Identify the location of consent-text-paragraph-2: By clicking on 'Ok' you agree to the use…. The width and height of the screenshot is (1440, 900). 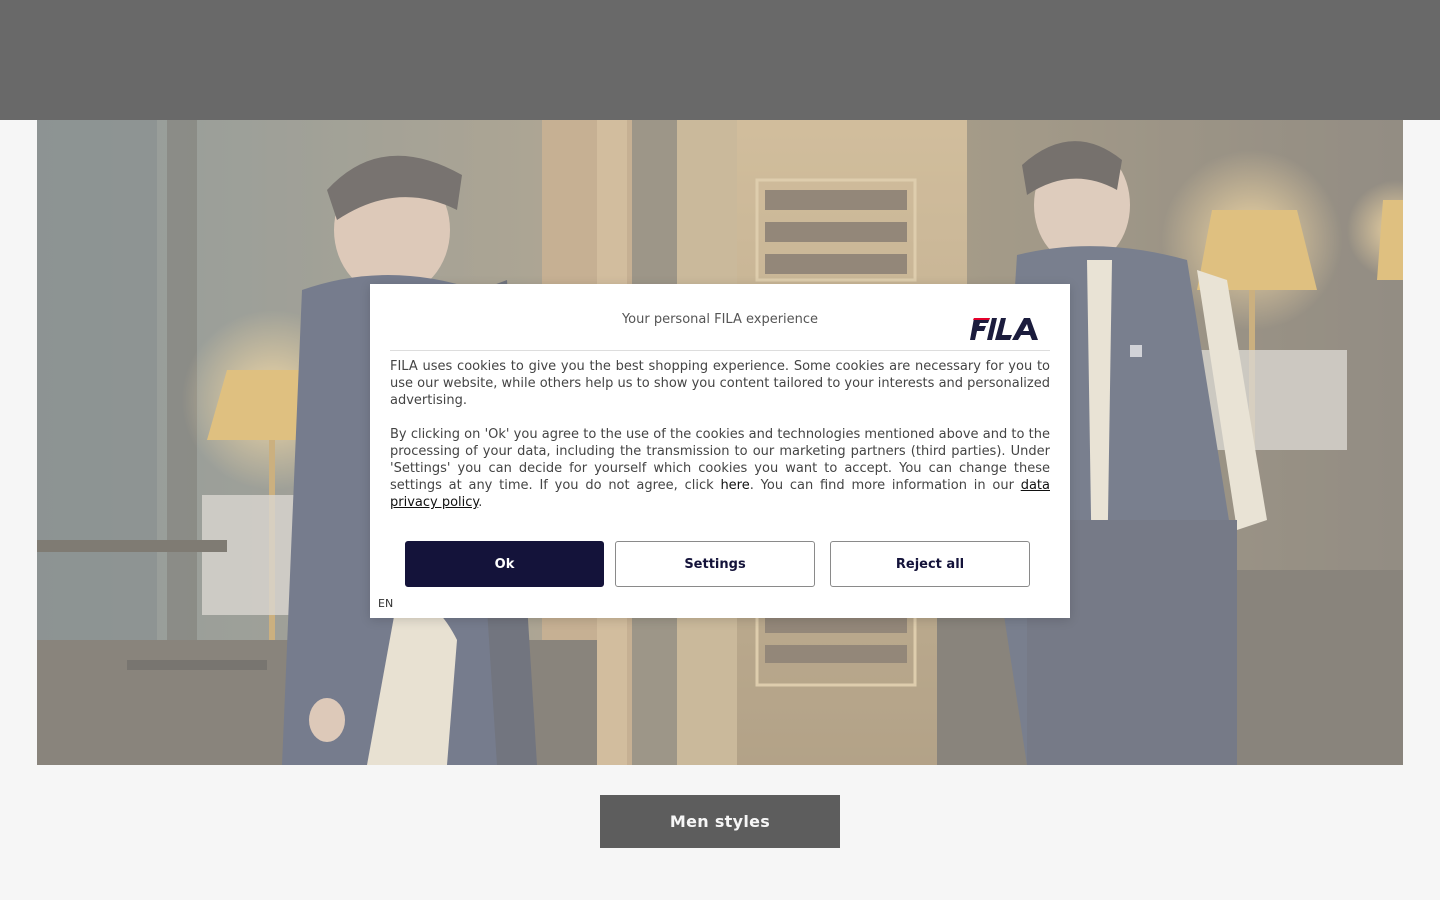
(720, 468).